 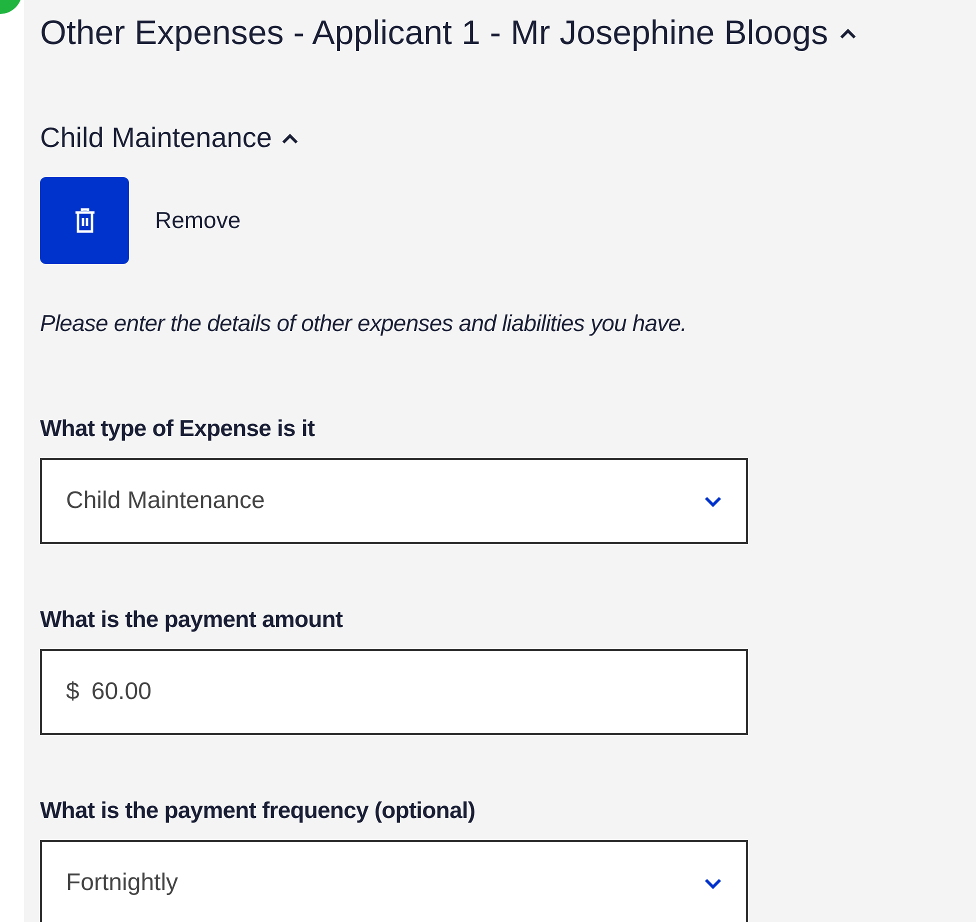 What do you see at coordinates (178, 428) in the screenshot?
I see `field-label: What type of Expense is it` at bounding box center [178, 428].